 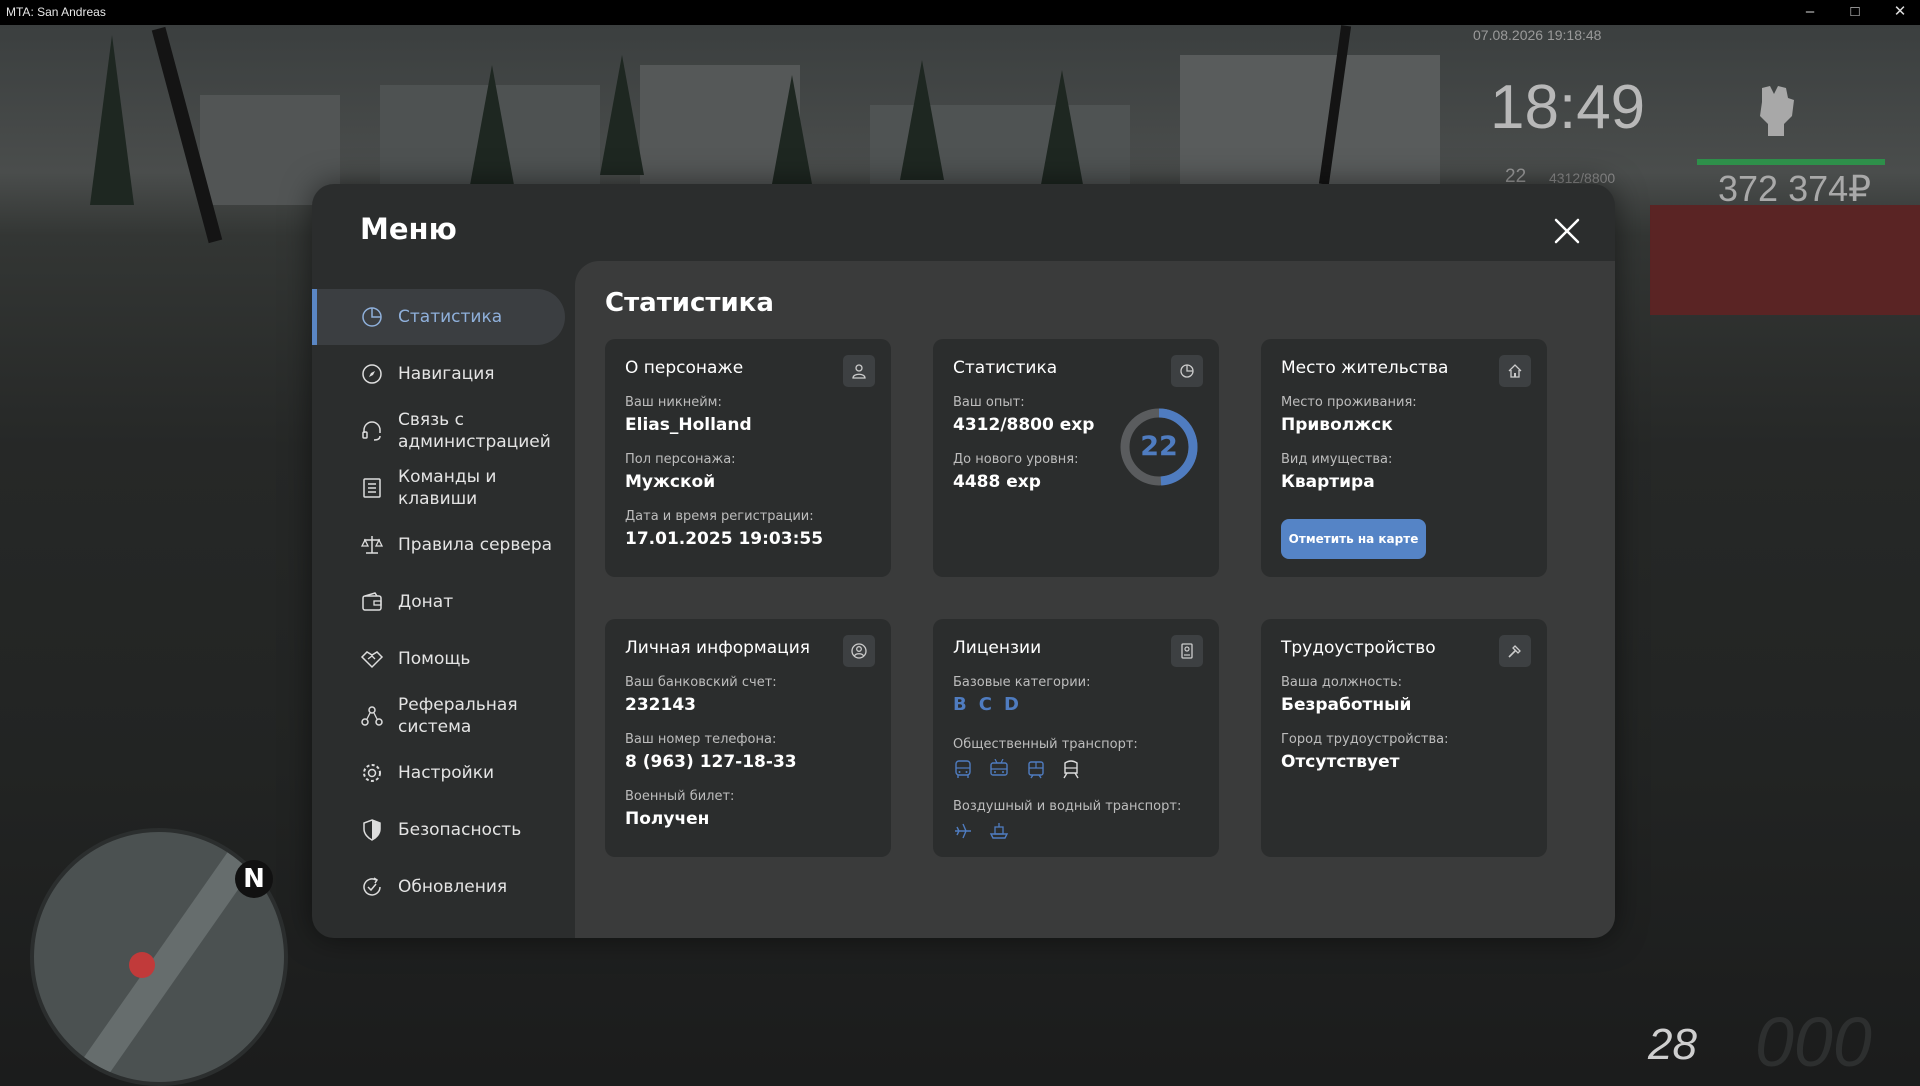 I want to click on close-icon, so click(x=1567, y=231).